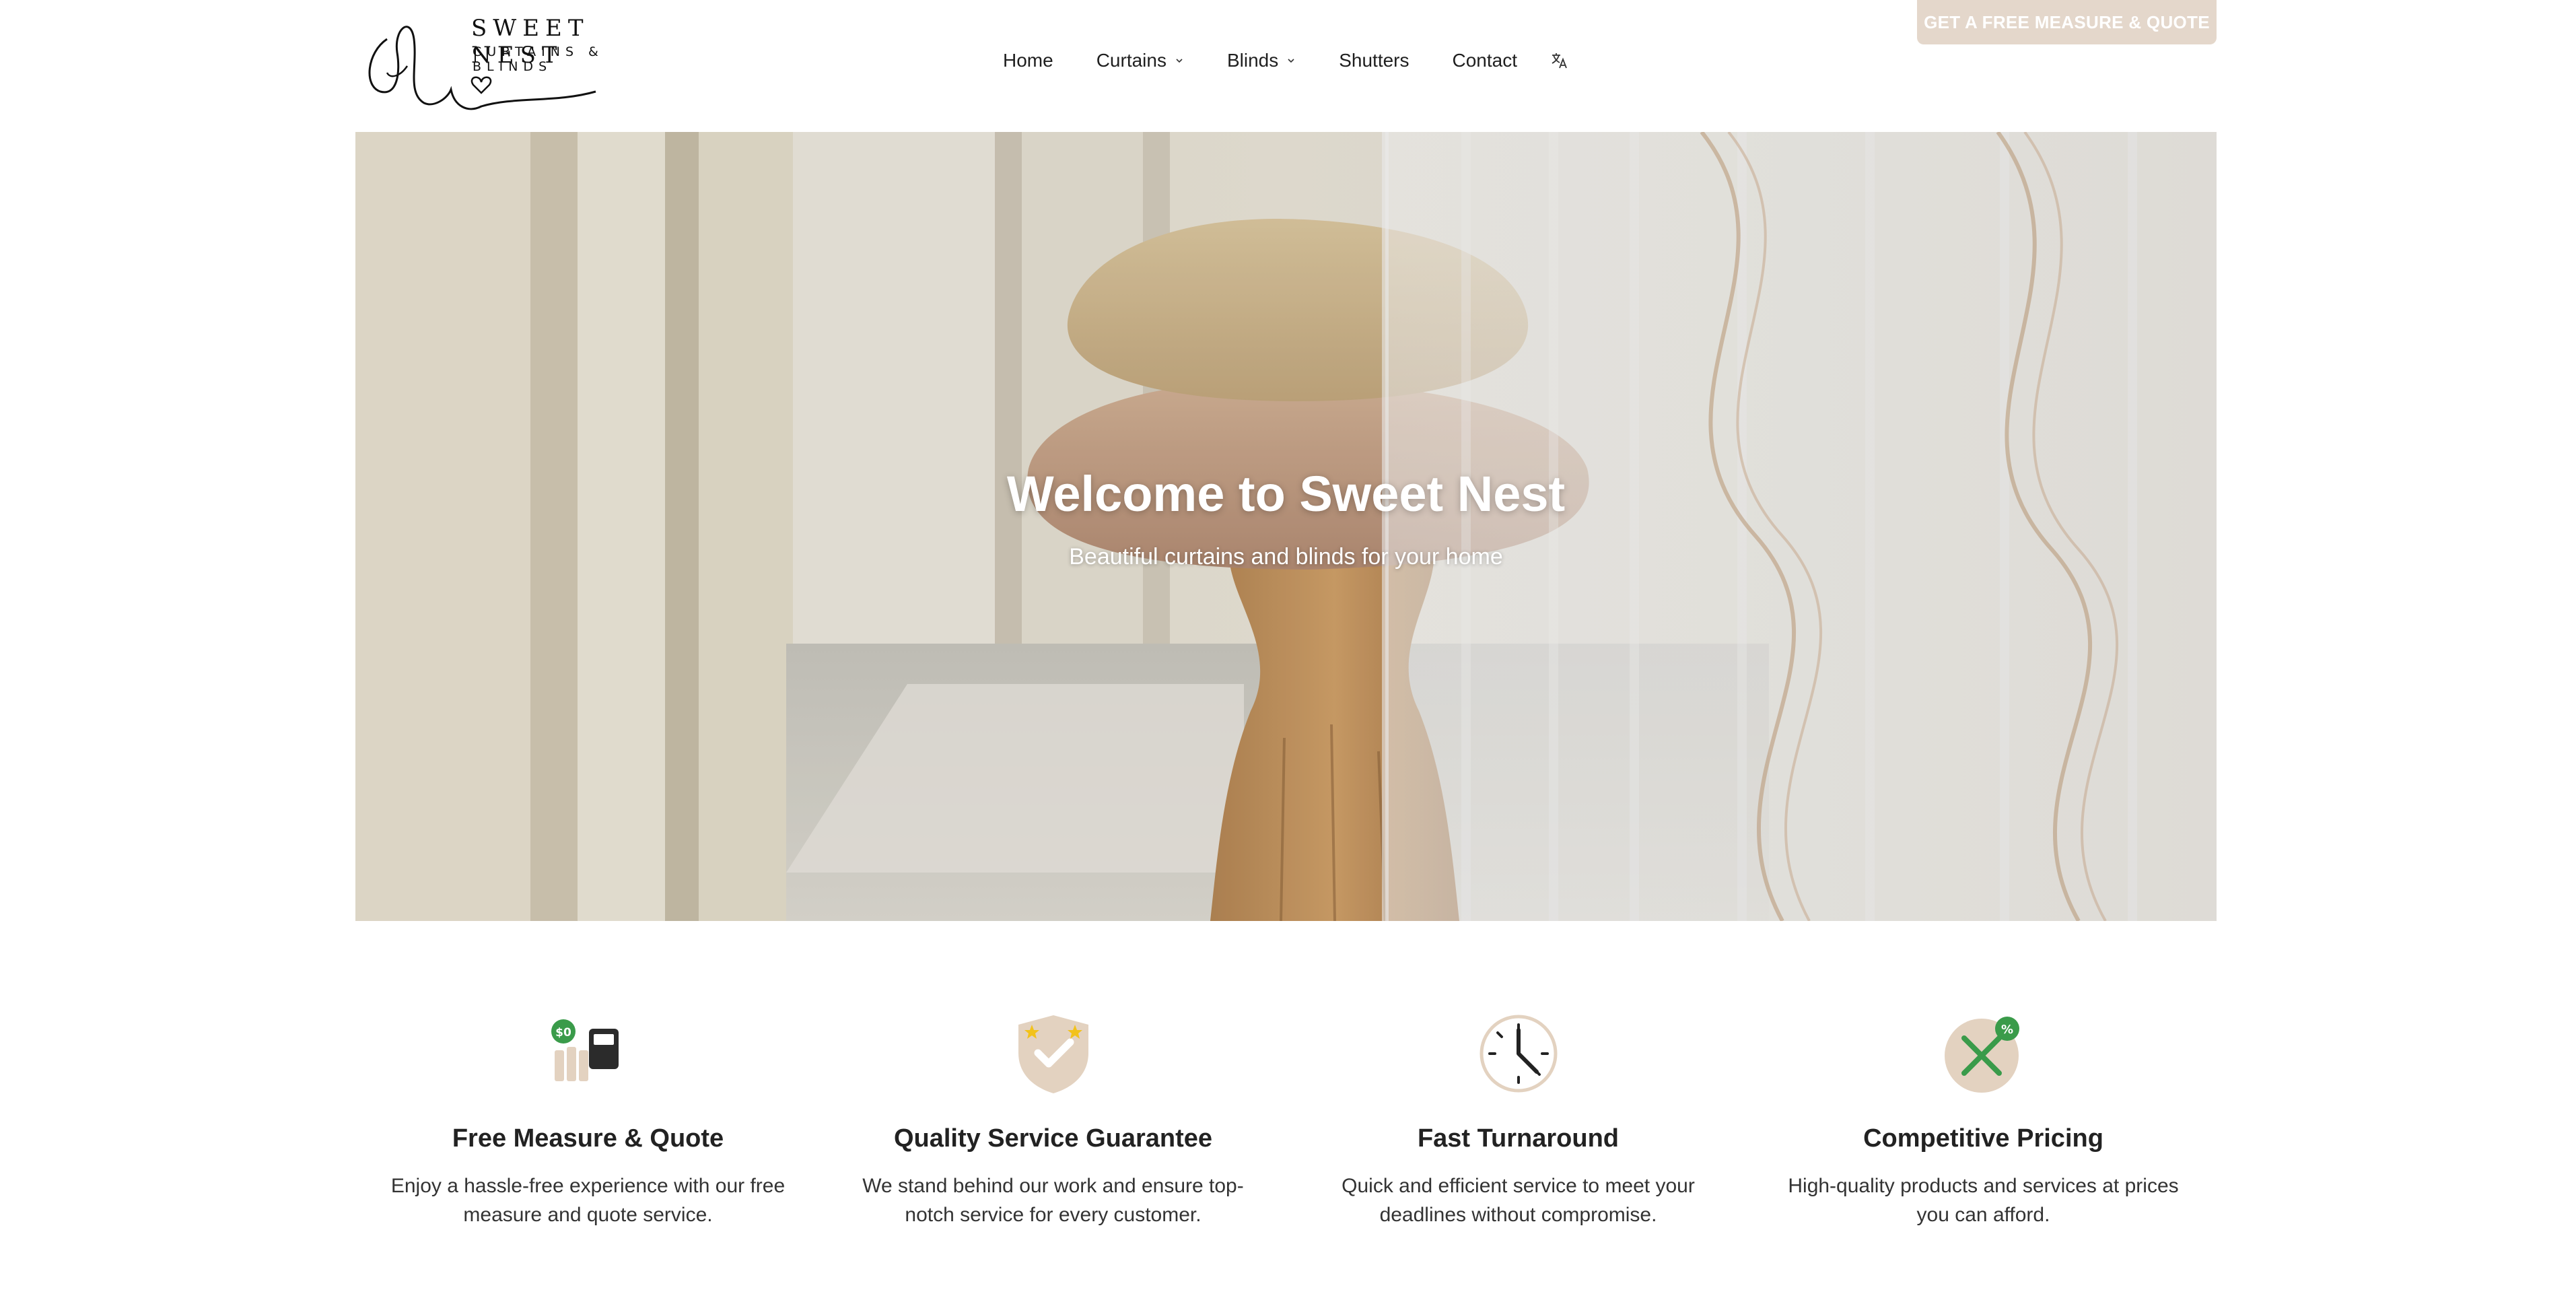 The width and height of the screenshot is (2576, 1298). What do you see at coordinates (588, 1139) in the screenshot?
I see `feature-title: Free Measure & Quote` at bounding box center [588, 1139].